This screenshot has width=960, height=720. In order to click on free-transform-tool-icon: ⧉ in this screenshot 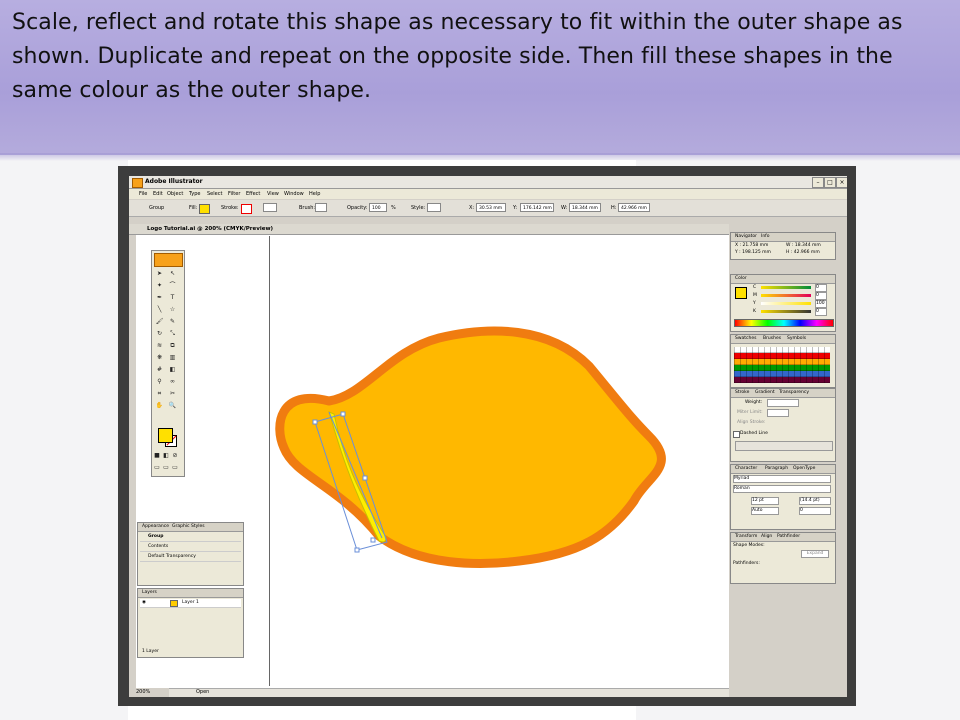, I will do `click(172, 345)`.